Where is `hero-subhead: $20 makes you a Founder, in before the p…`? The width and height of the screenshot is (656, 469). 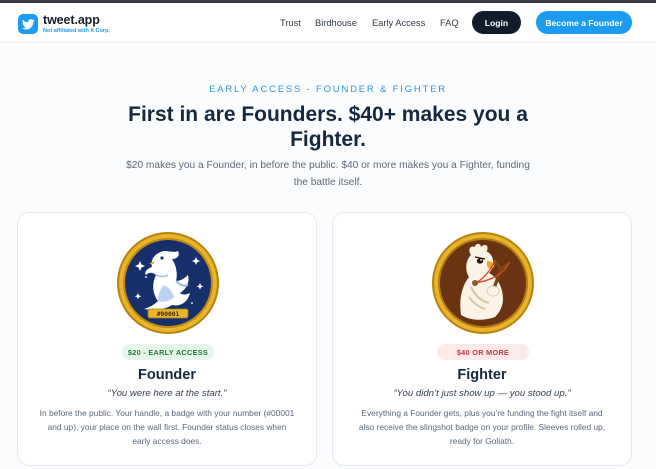
hero-subhead: $20 makes you a Founder, in before the p… is located at coordinates (328, 174).